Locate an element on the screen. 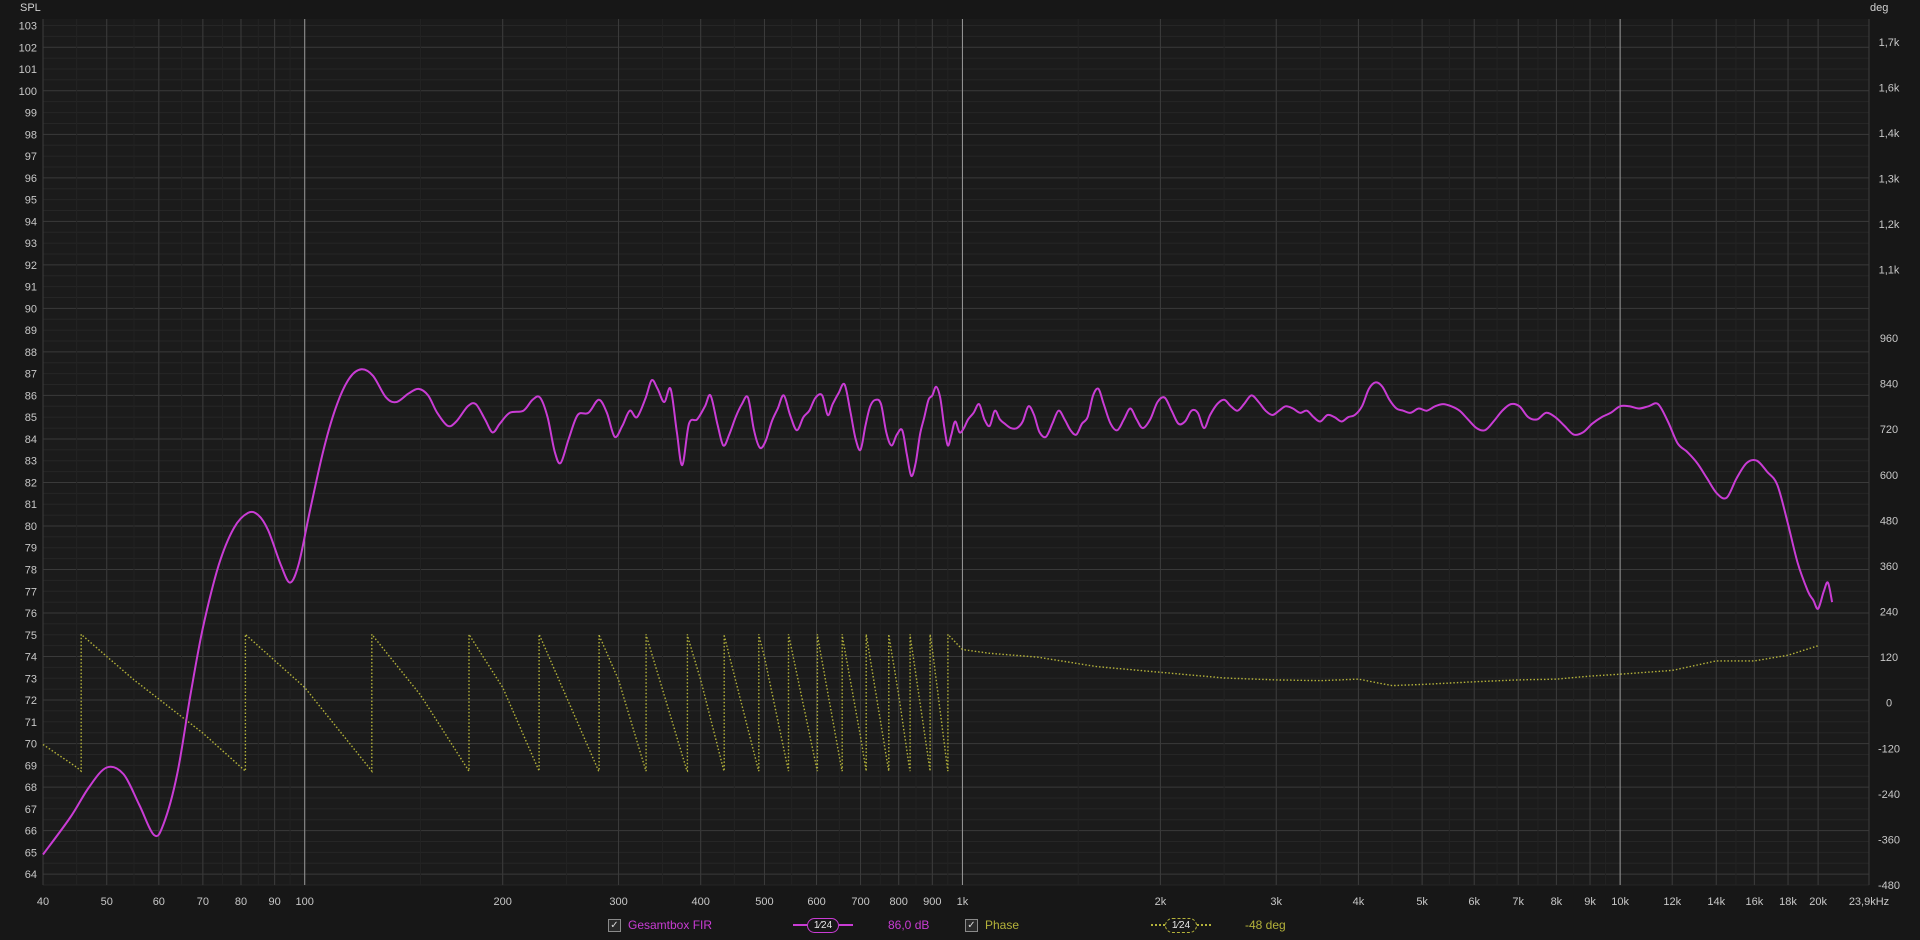 This screenshot has width=1920, height=940. left-tick-label: 80 is located at coordinates (31, 527).